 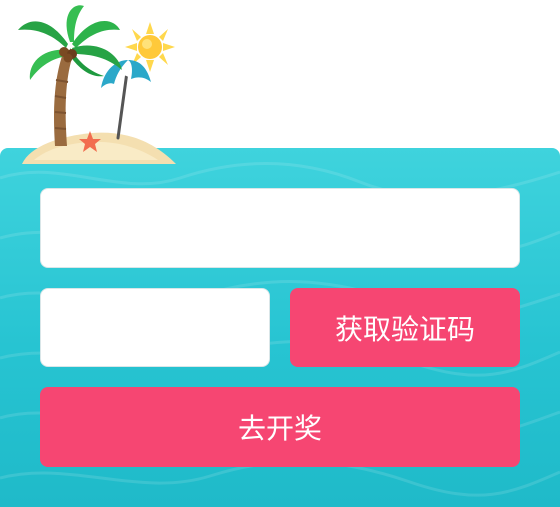 I want to click on island-illustration, so click(x=97, y=84).